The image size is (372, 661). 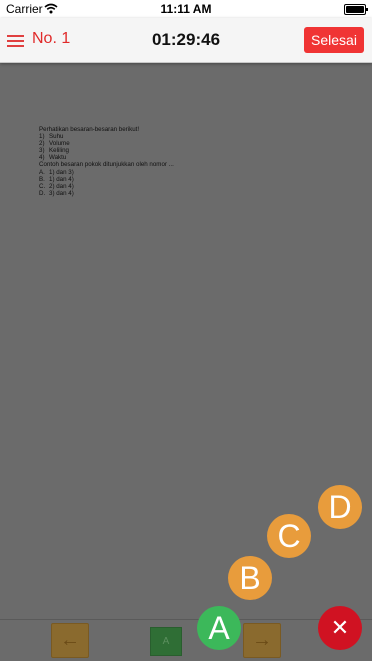 I want to click on list-item: 4) Waktu, so click(x=53, y=158).